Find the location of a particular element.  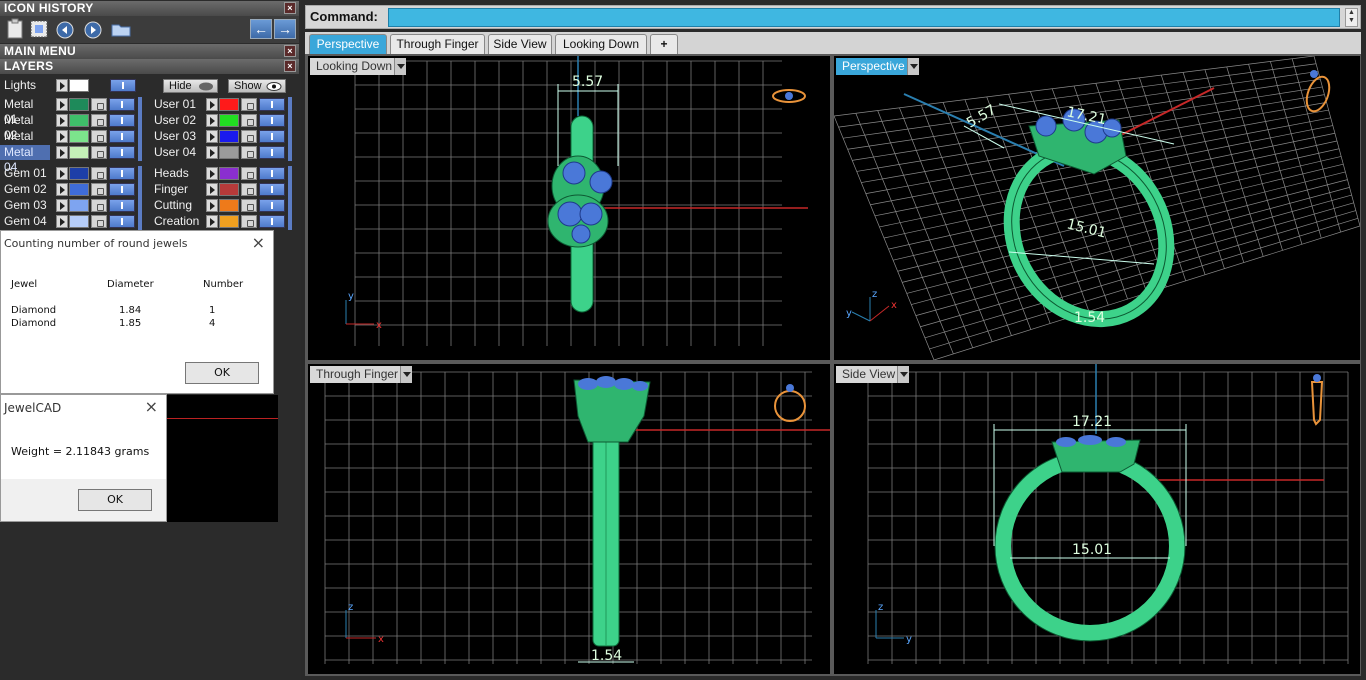

viewport-title-through-finger: Through Finger is located at coordinates (361, 374).